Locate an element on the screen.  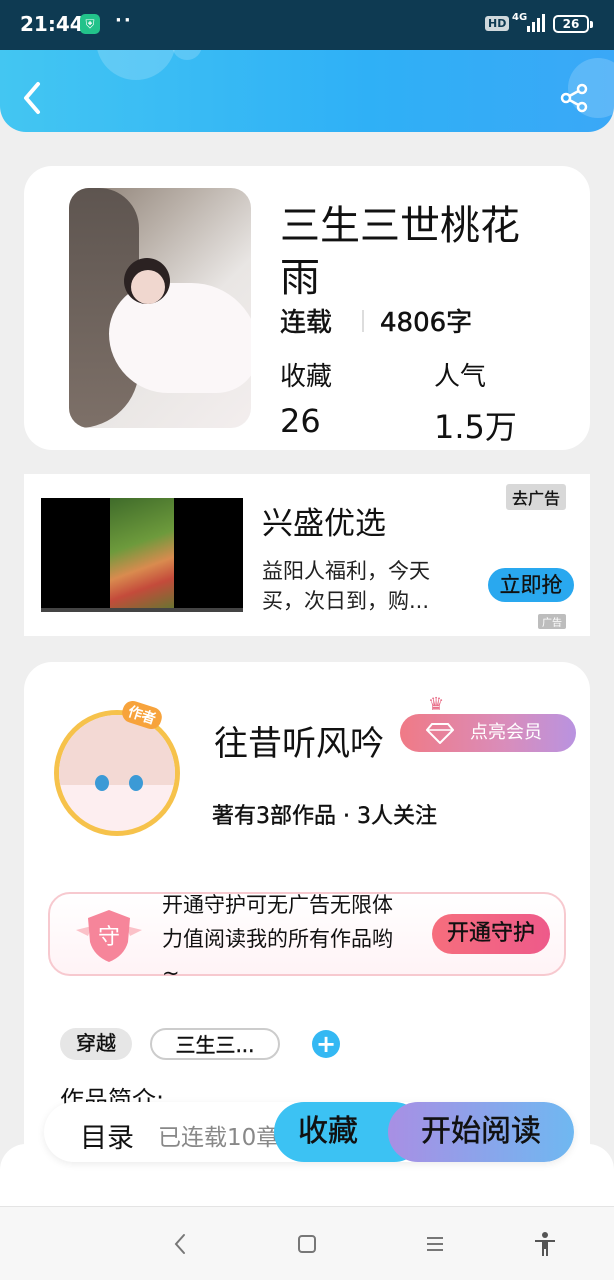
popularity-value: 1.5万 is located at coordinates (475, 427).